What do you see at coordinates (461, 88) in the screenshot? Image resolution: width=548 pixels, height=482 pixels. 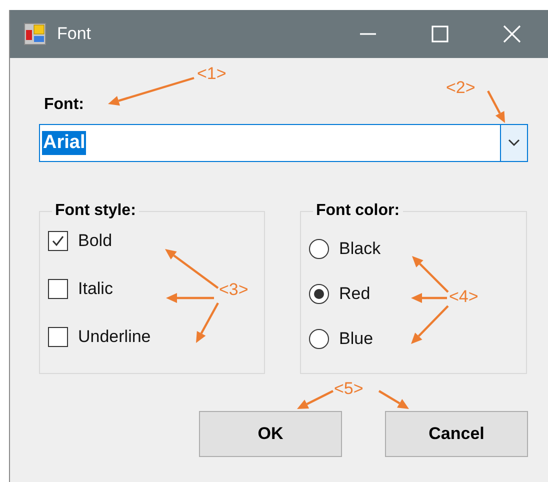 I see `callout-label: <2>` at bounding box center [461, 88].